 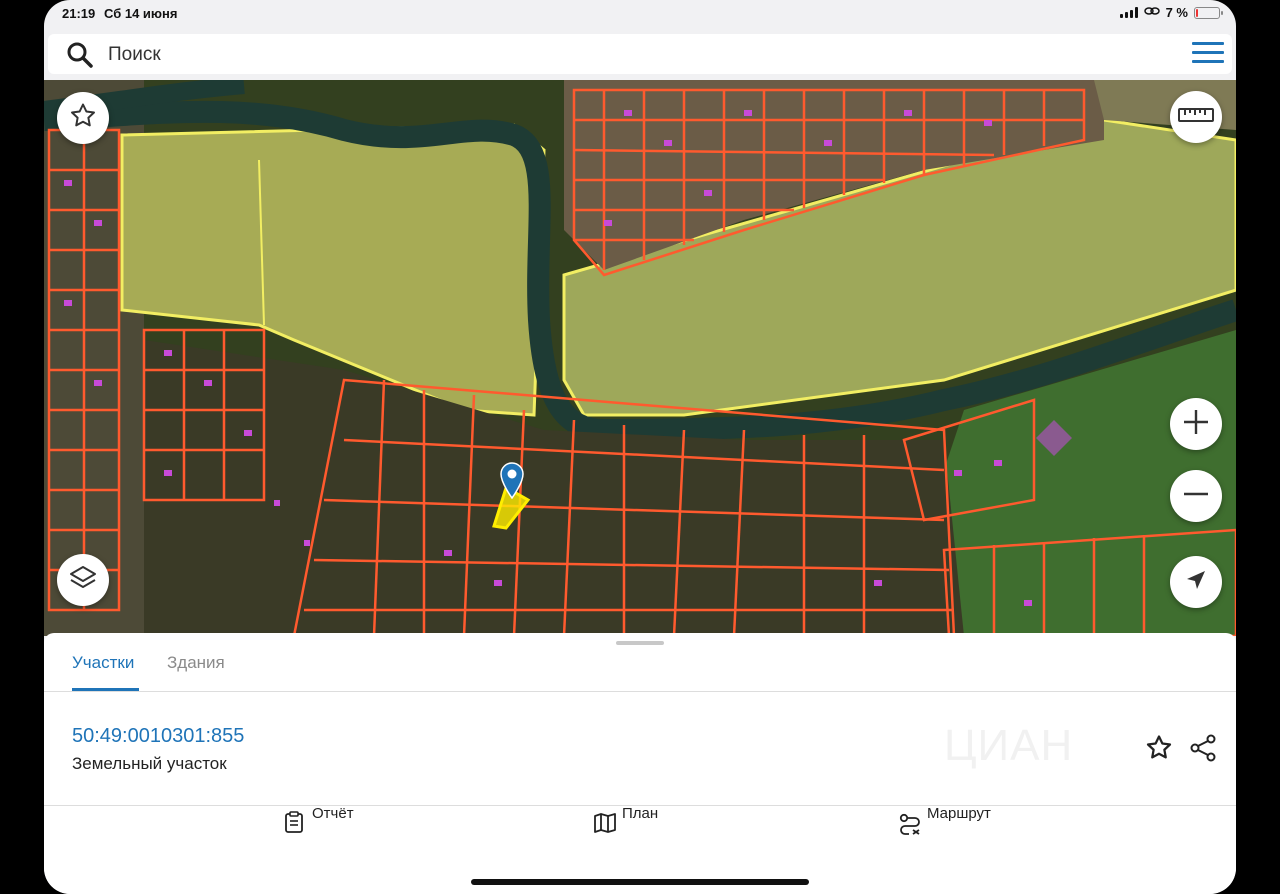 I want to click on layers-icon, so click(x=83, y=580).